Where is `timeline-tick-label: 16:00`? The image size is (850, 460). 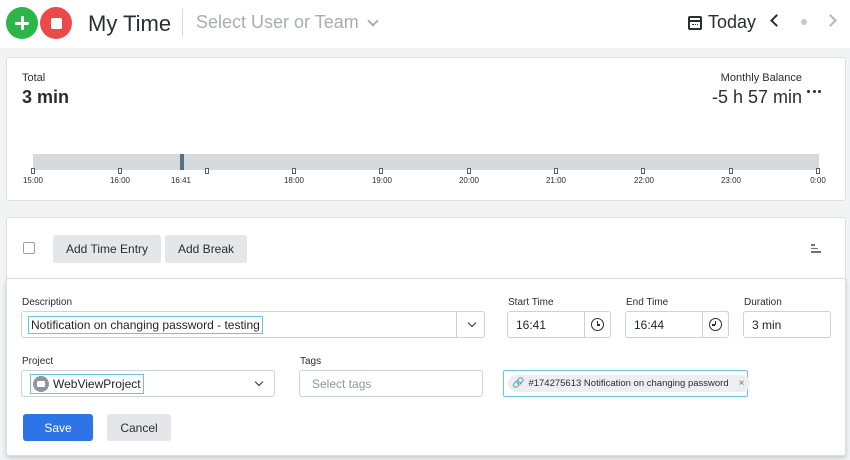
timeline-tick-label: 16:00 is located at coordinates (120, 180).